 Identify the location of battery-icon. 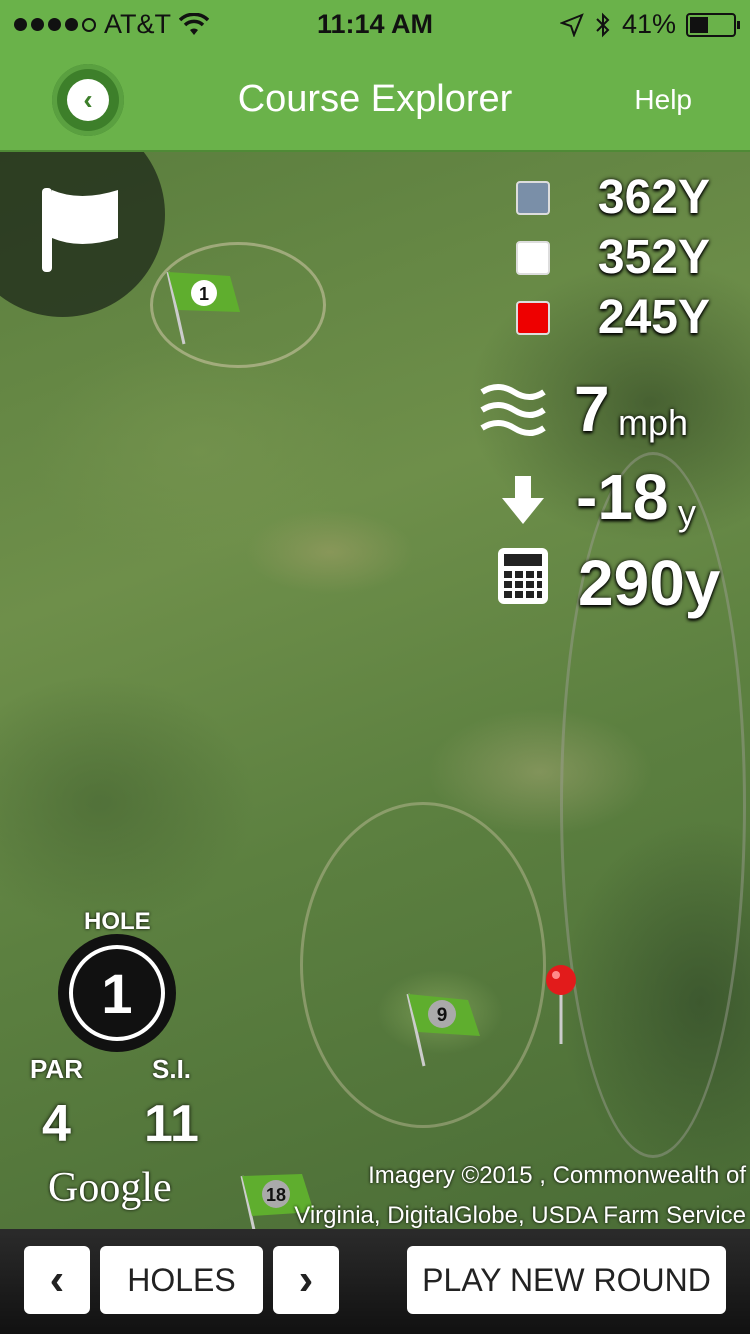
(713, 24).